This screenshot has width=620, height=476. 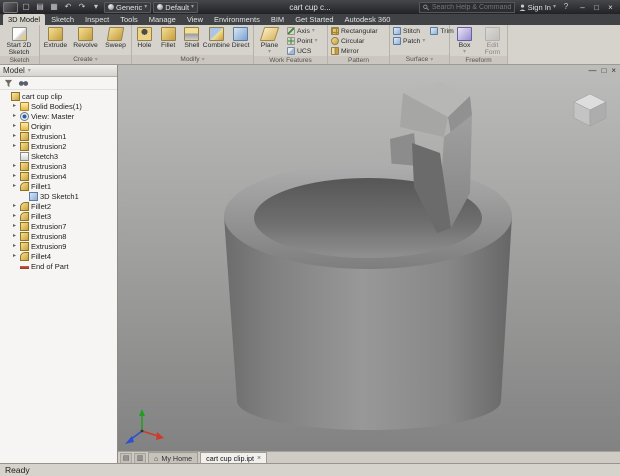 I want to click on tree-item: ▸ Extrusion2, so click(x=58, y=146).